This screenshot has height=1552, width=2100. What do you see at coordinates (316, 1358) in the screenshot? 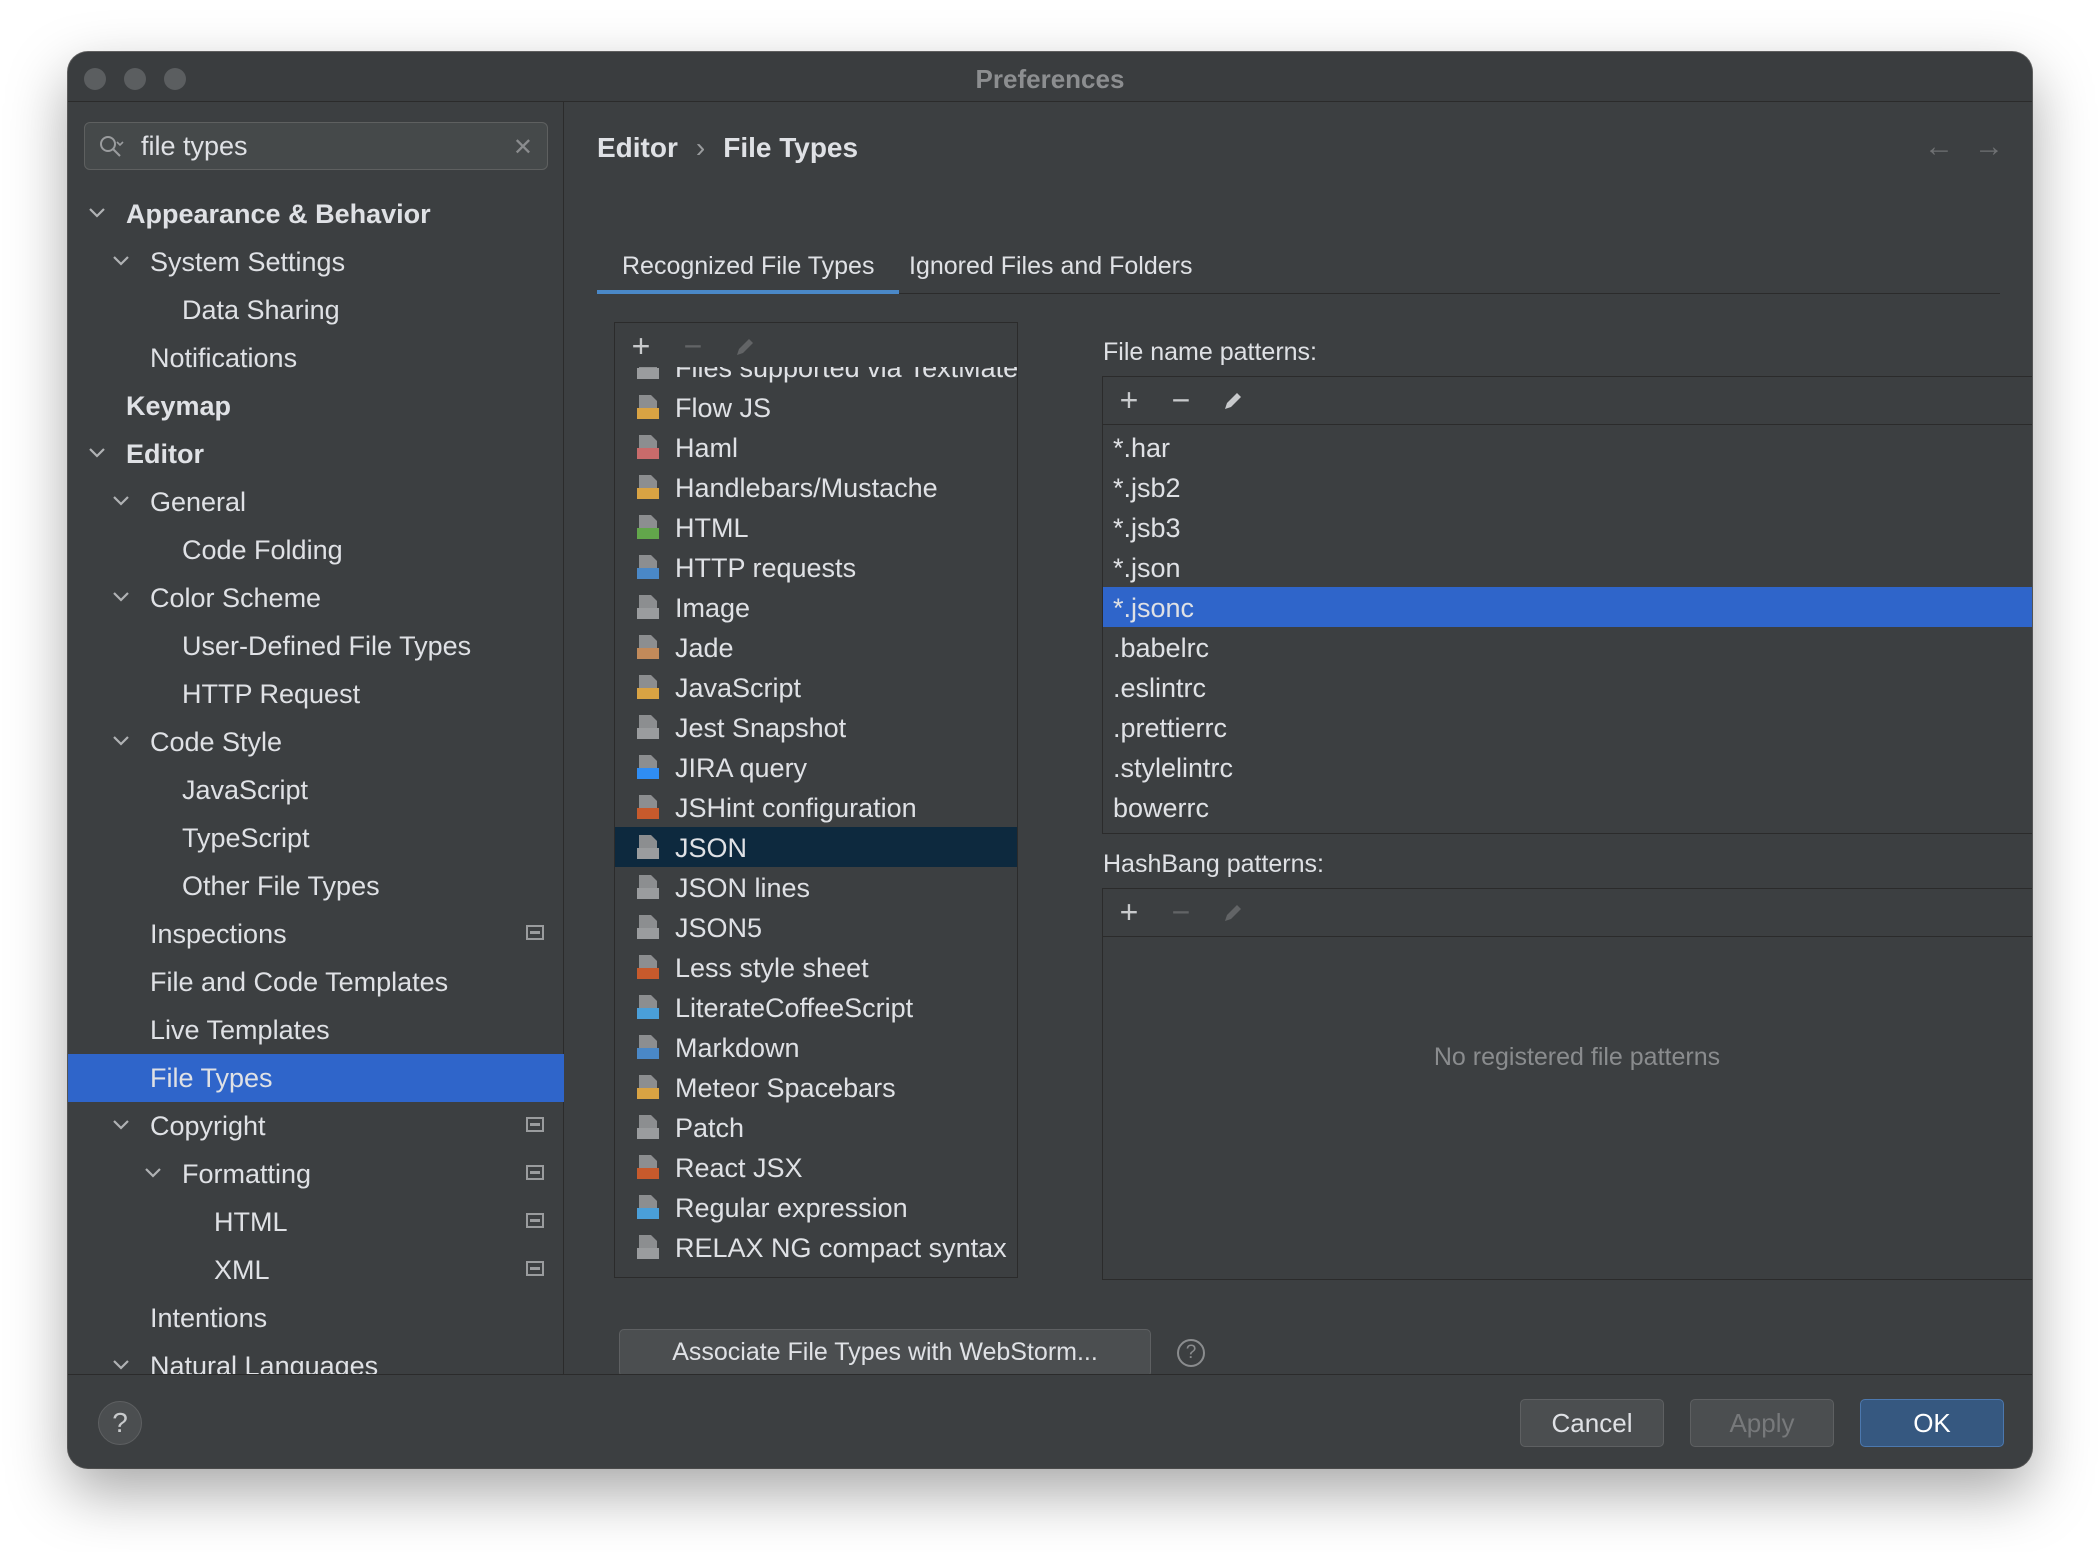
I see `sidebar-item-natural-languages: Natural Languages` at bounding box center [316, 1358].